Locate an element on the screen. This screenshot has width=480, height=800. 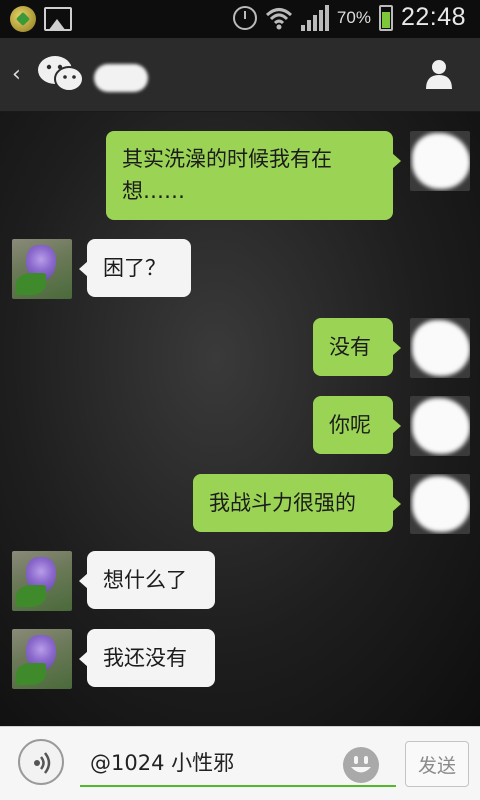
message-bubble-incoming: 想什么了 is located at coordinates (147, 580).